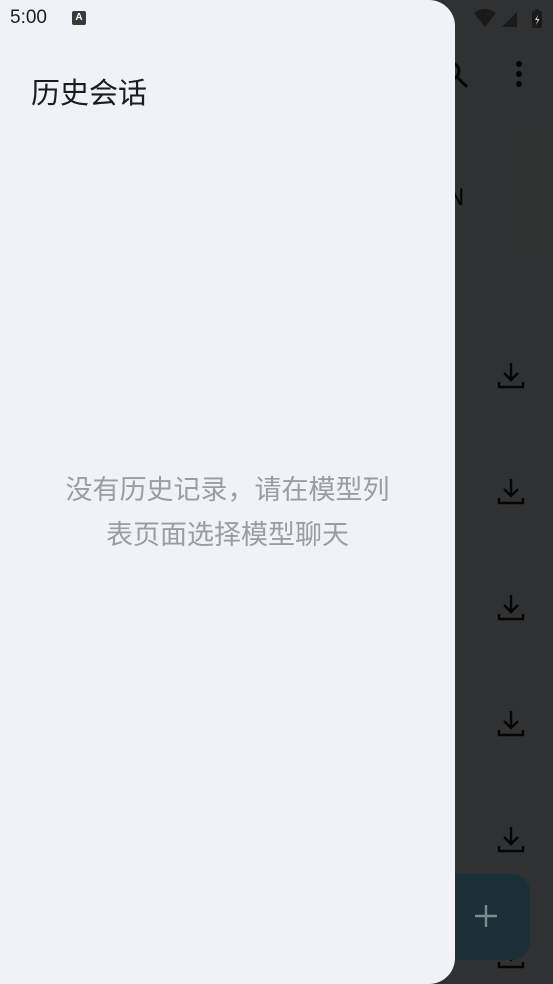 This screenshot has width=553, height=984. Describe the element at coordinates (227, 535) in the screenshot. I see `empty-message-line-2: 表页面选择模型聊天` at that location.